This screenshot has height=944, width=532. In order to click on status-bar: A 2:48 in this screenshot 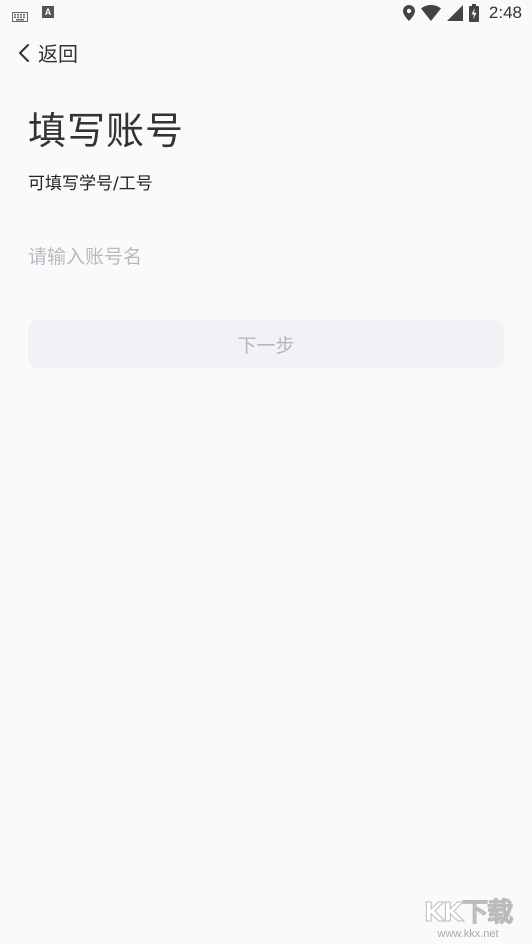, I will do `click(266, 14)`.